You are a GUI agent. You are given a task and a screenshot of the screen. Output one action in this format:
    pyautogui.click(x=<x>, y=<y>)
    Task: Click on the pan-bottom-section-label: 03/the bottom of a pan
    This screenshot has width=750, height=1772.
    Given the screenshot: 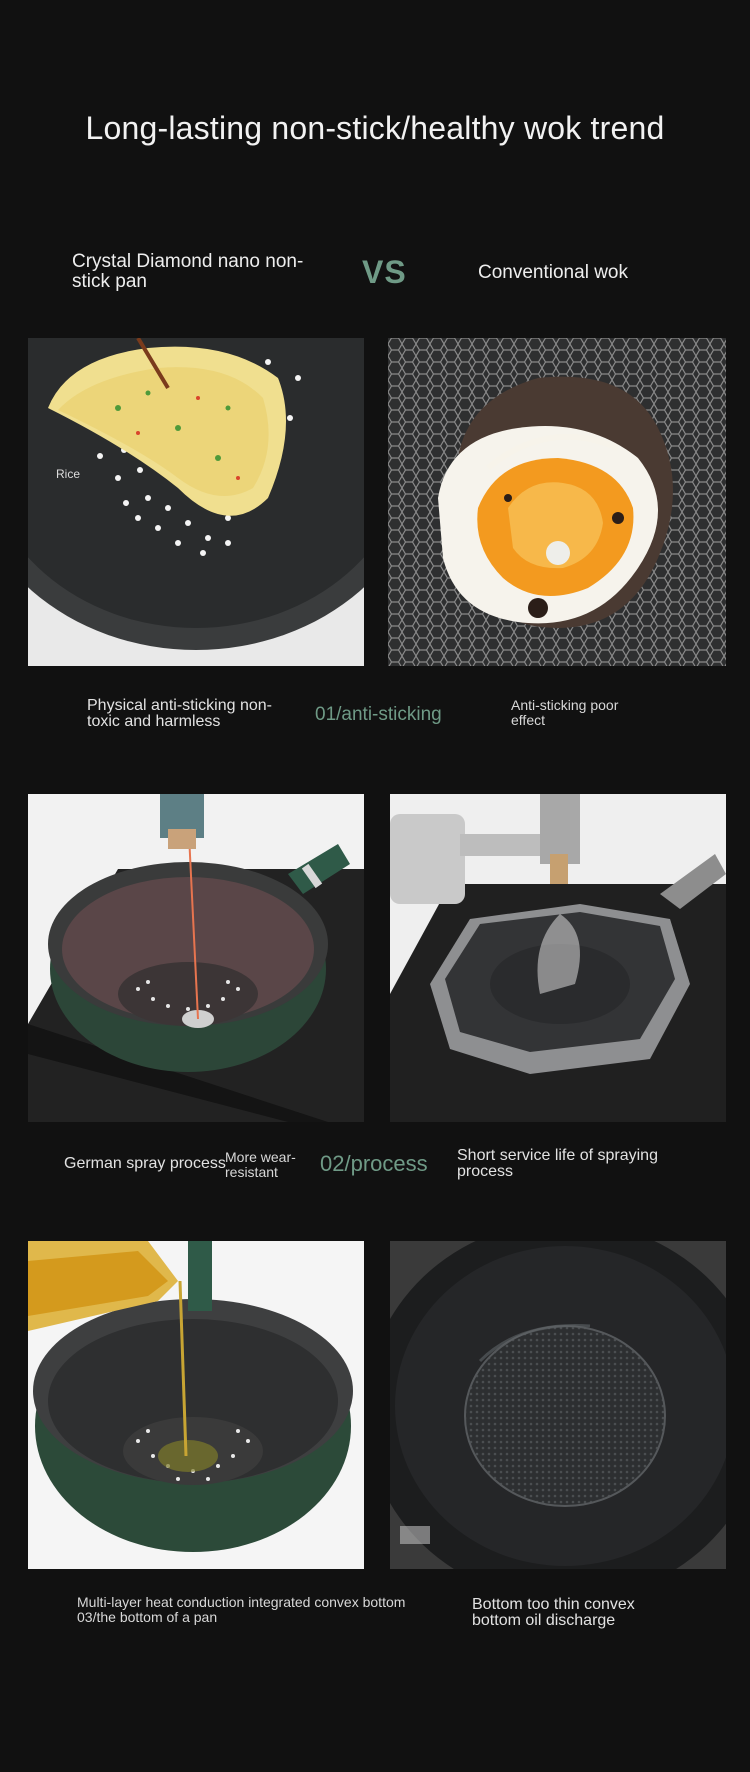 What is the action you would take?
    pyautogui.click(x=147, y=1617)
    